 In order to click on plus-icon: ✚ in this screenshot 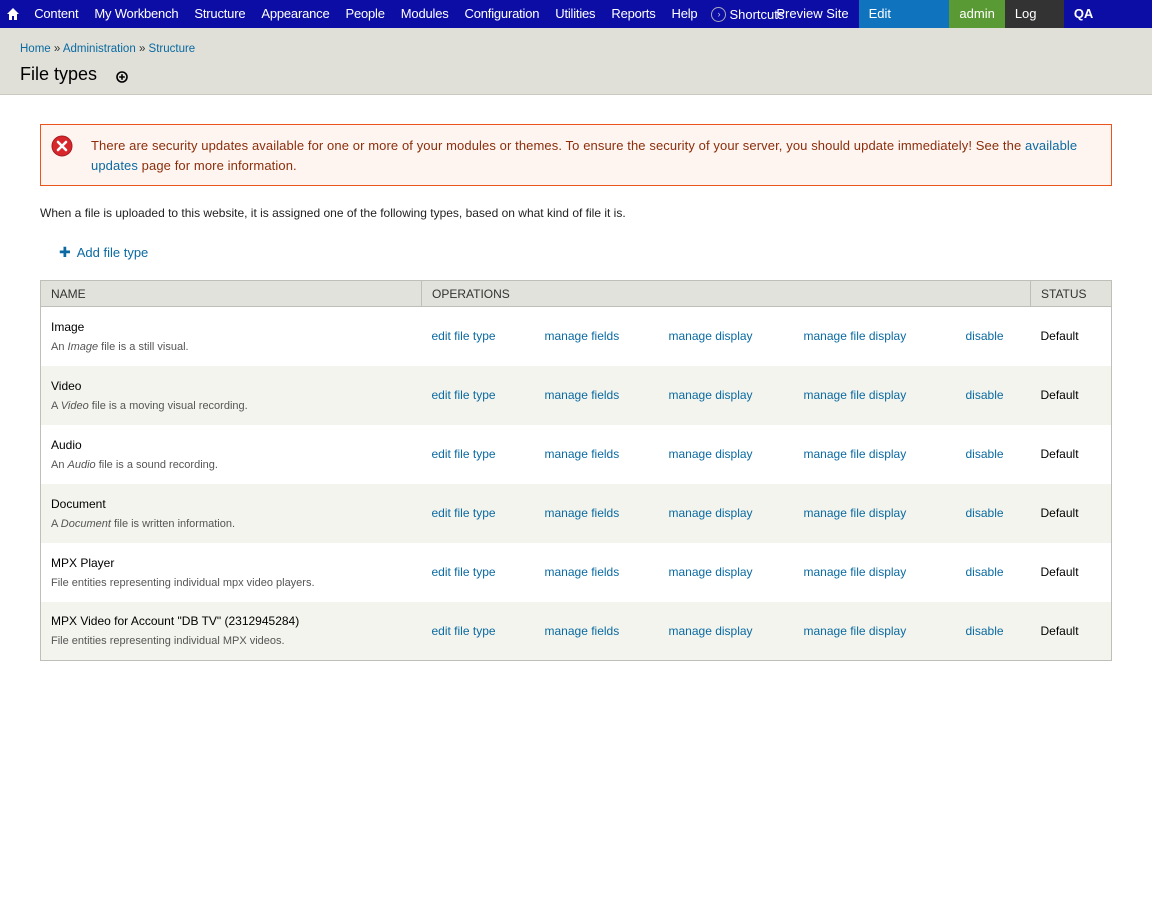, I will do `click(65, 252)`.